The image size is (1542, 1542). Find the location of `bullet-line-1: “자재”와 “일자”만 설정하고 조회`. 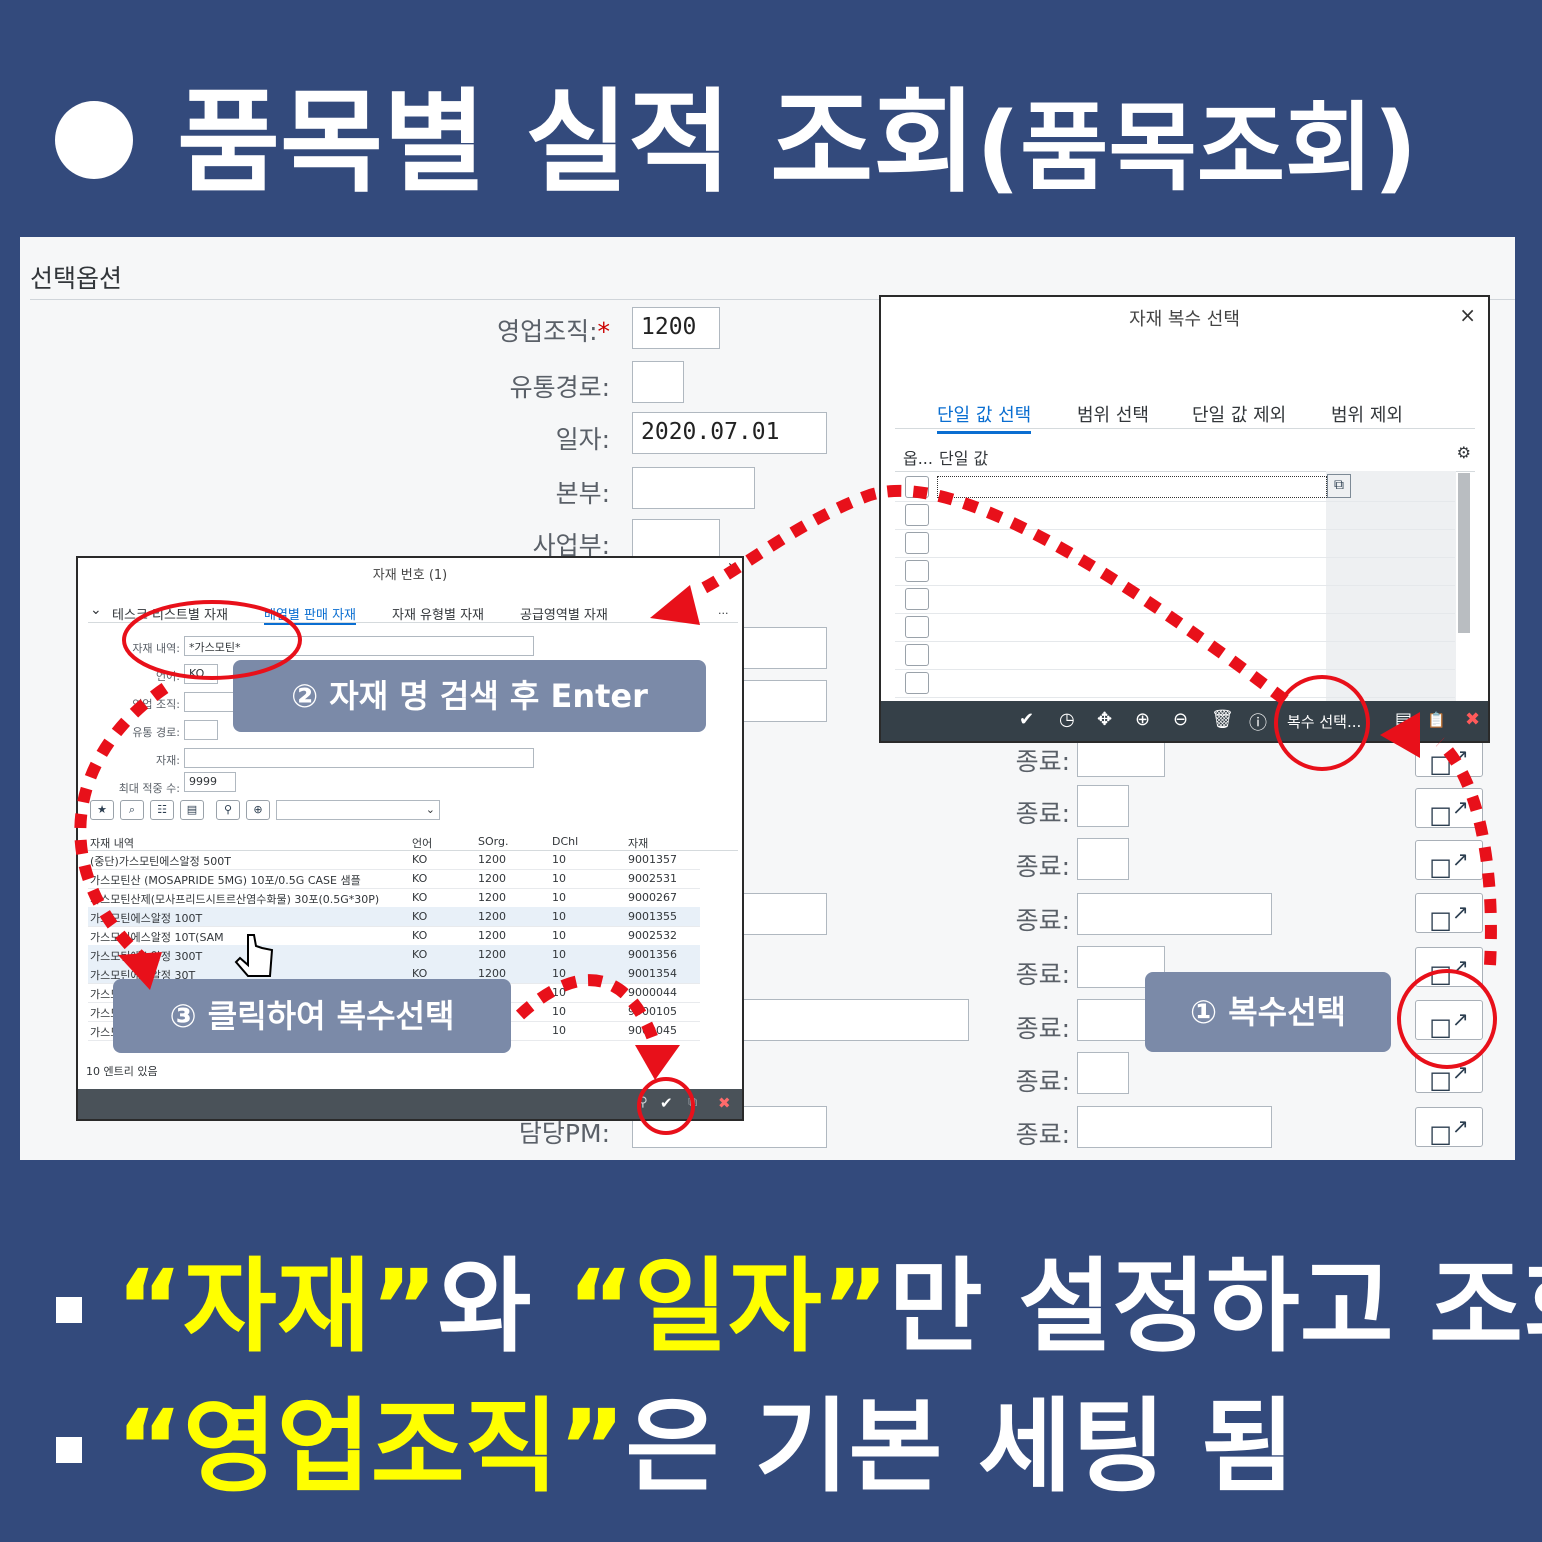

bullet-line-1: “자재”와 “일자”만 설정하고 조회 is located at coordinates (799, 1298).